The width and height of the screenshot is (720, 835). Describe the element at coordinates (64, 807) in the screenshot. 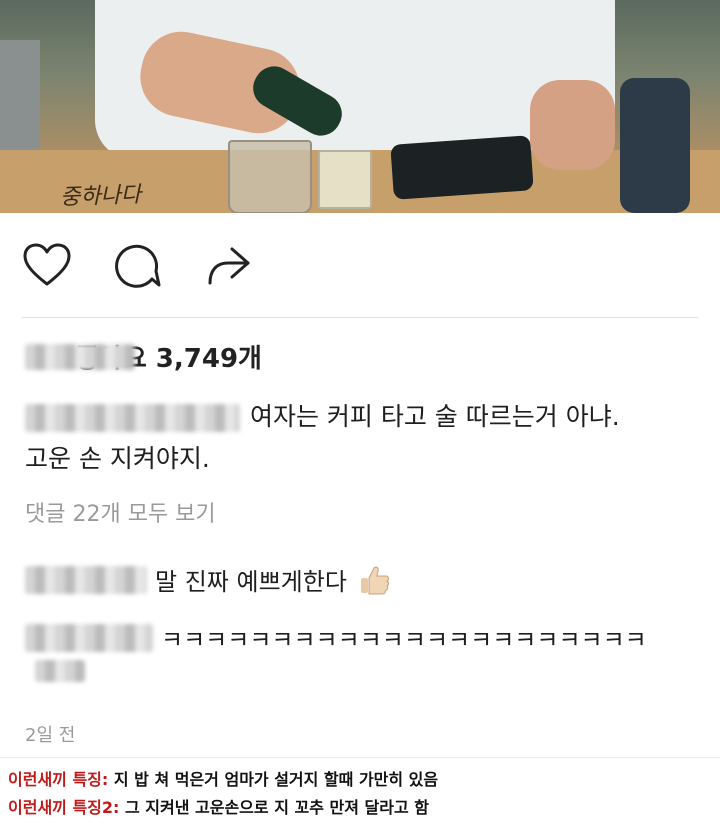

I see `note-label: 이런새끼 특징2:` at that location.